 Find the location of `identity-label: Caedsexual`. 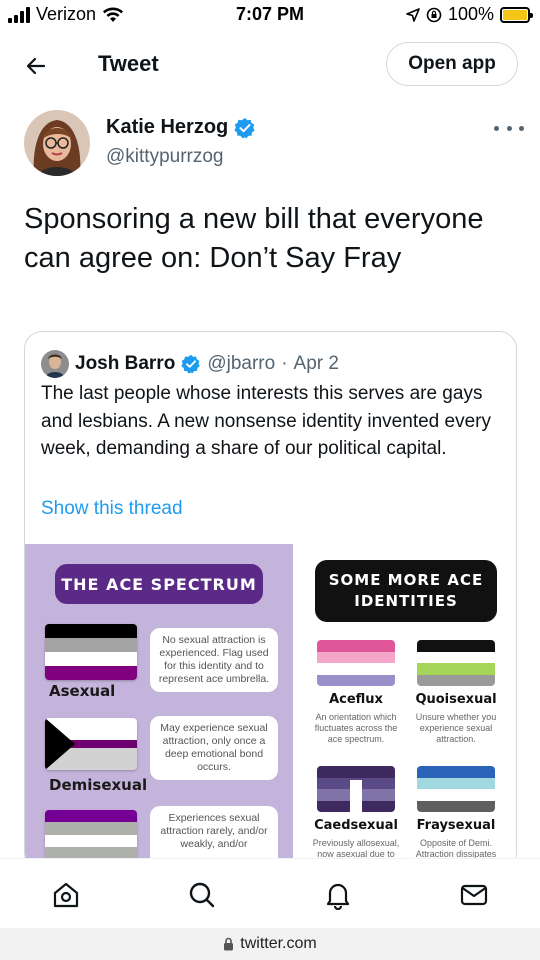

identity-label: Caedsexual is located at coordinates (356, 825).